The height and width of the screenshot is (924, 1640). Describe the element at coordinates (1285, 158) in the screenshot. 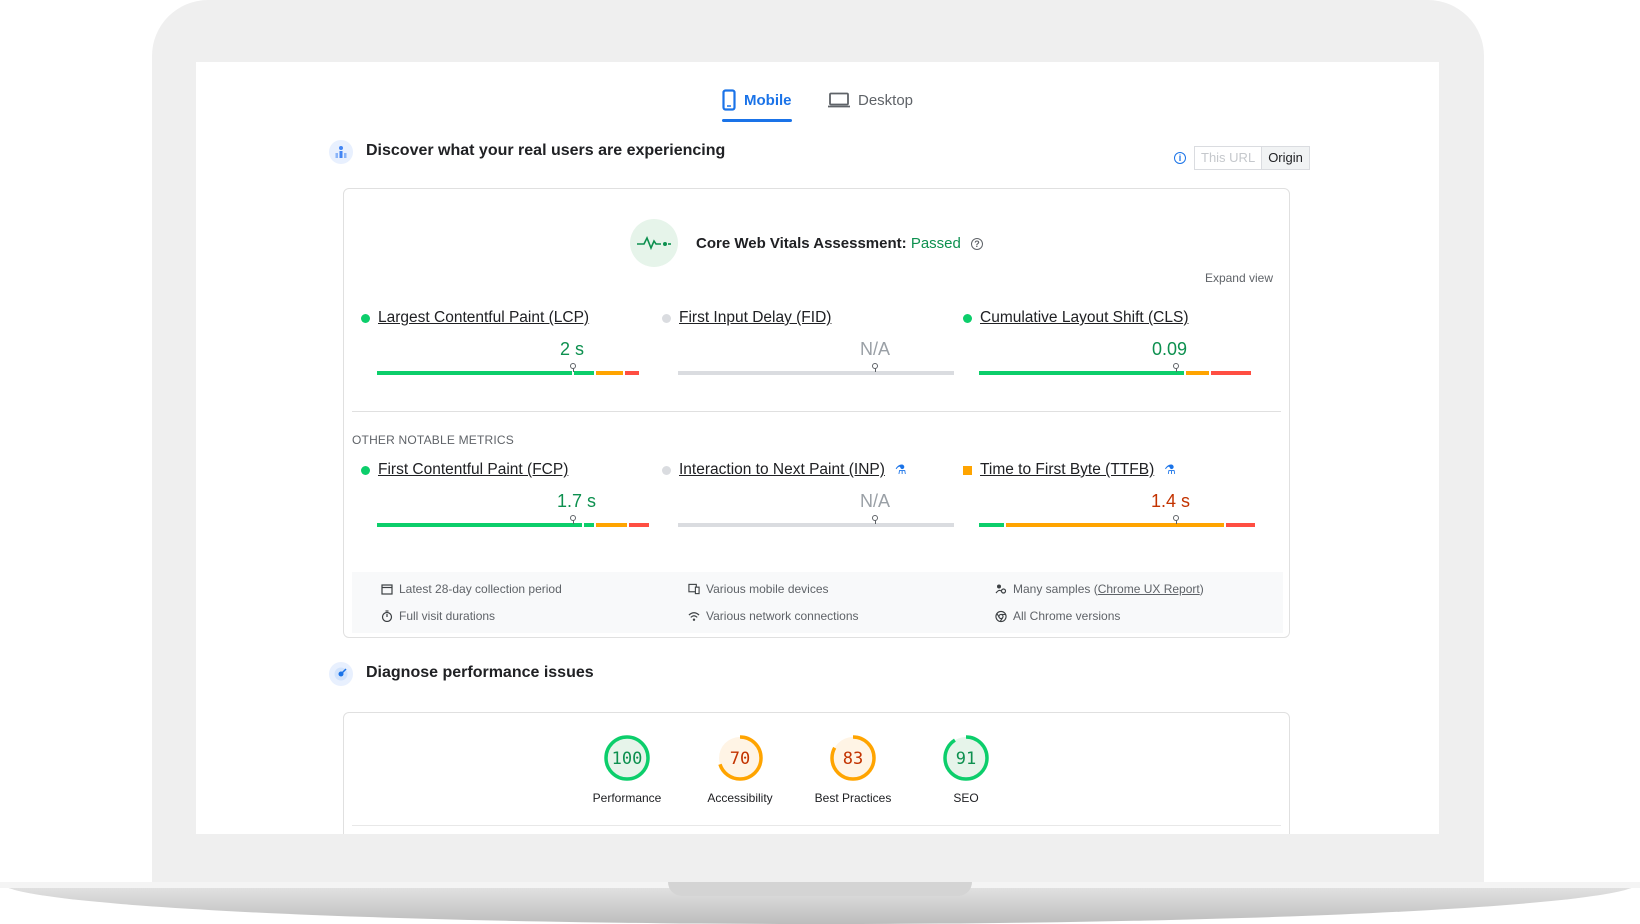

I see `origin-button: Origin` at that location.